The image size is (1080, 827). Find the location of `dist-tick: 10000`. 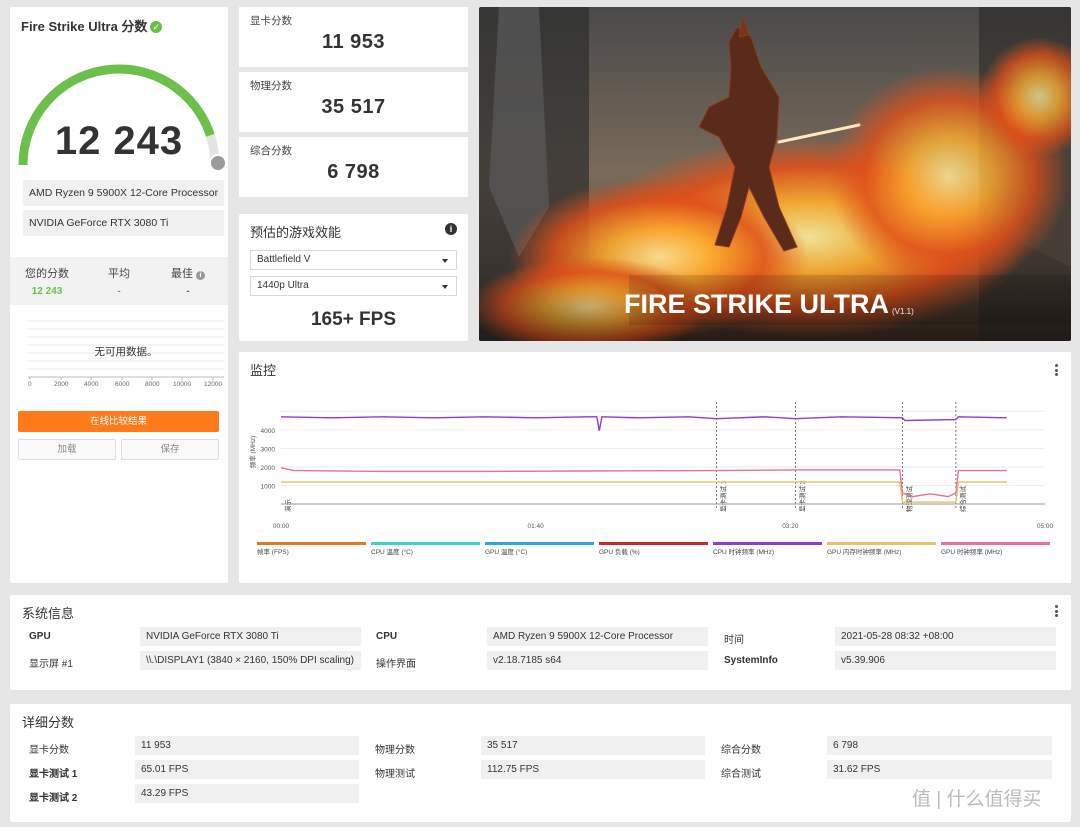

dist-tick: 10000 is located at coordinates (182, 384).